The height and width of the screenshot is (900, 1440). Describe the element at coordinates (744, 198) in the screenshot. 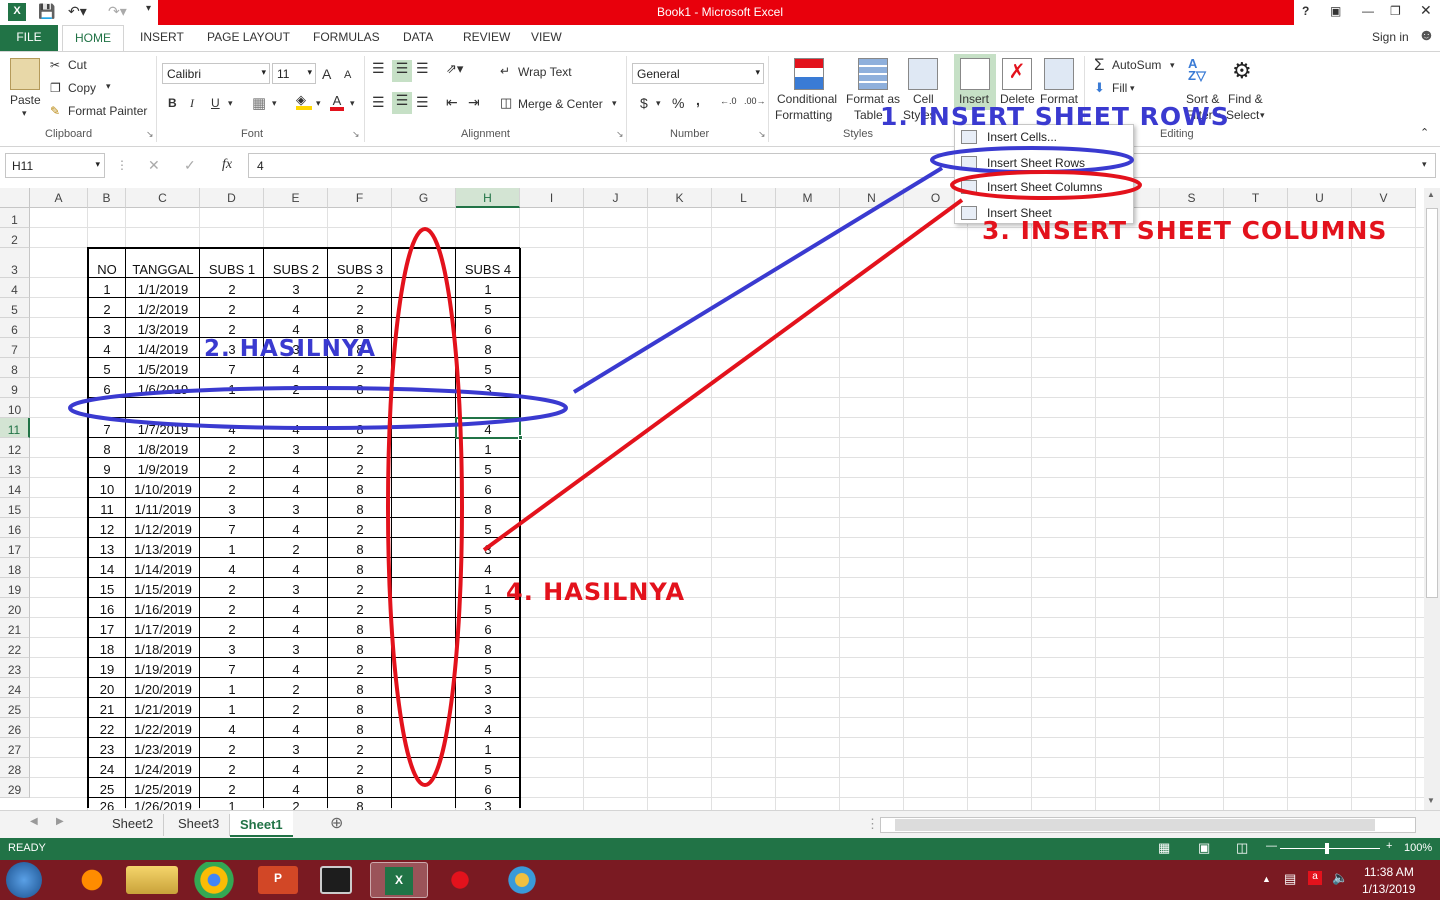

I see `column-header-l: L` at that location.